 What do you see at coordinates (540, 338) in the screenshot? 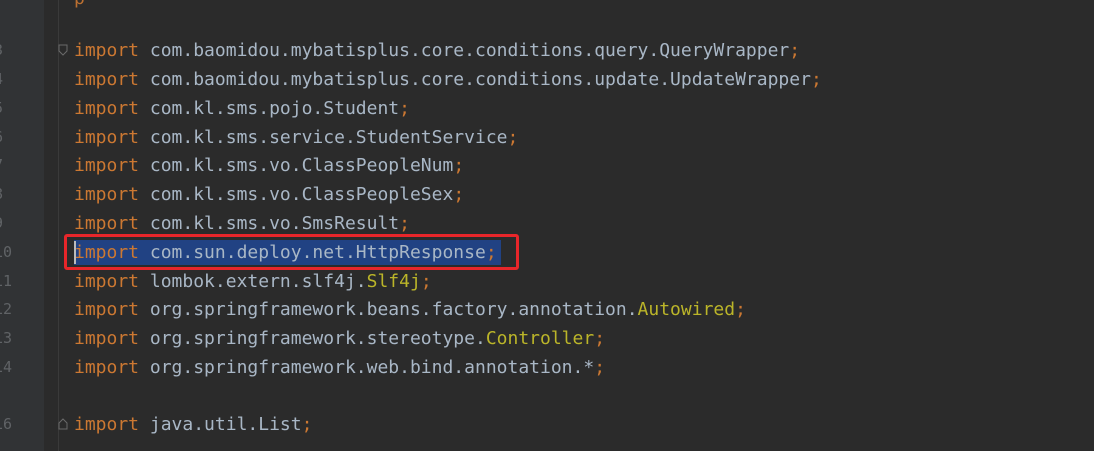
I see `class-name: Controller` at bounding box center [540, 338].